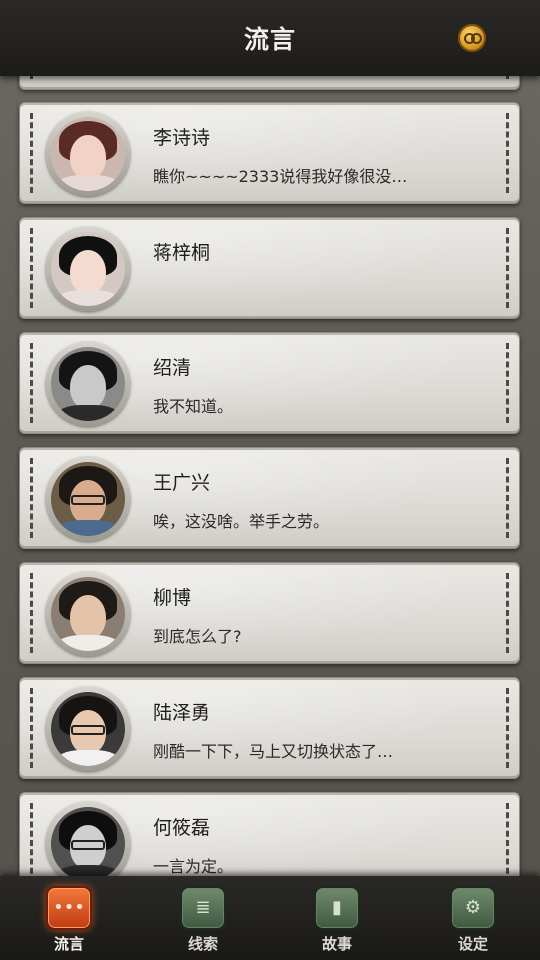 This screenshot has height=960, width=540. I want to click on message-preview: 唉，这没啥。举手之劳。, so click(241, 521).